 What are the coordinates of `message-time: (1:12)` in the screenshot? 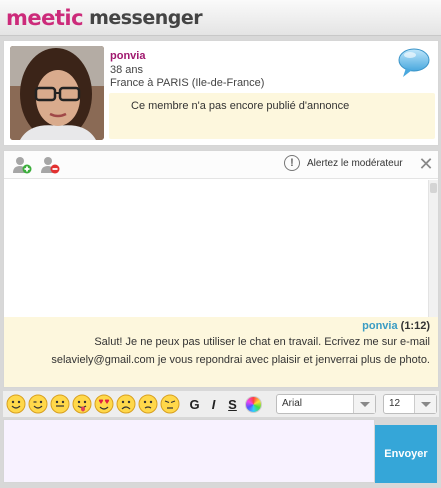 It's located at (415, 326).